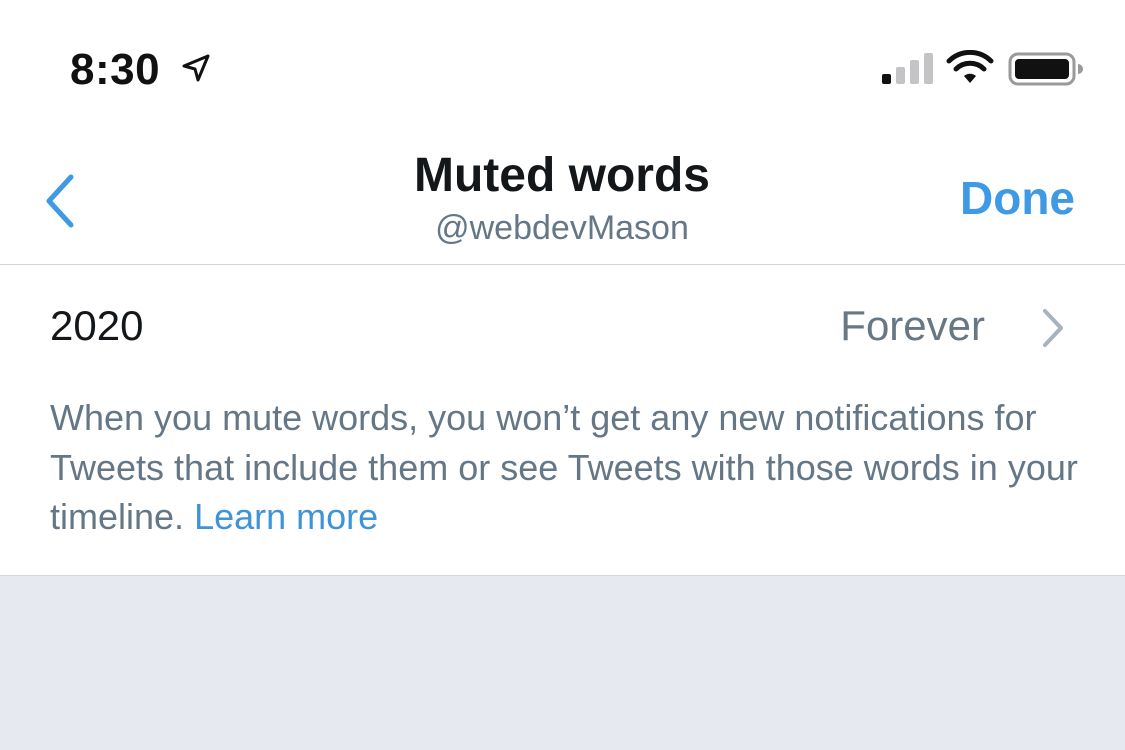 The height and width of the screenshot is (750, 1125). Describe the element at coordinates (1045, 69) in the screenshot. I see `battery-icon` at that location.